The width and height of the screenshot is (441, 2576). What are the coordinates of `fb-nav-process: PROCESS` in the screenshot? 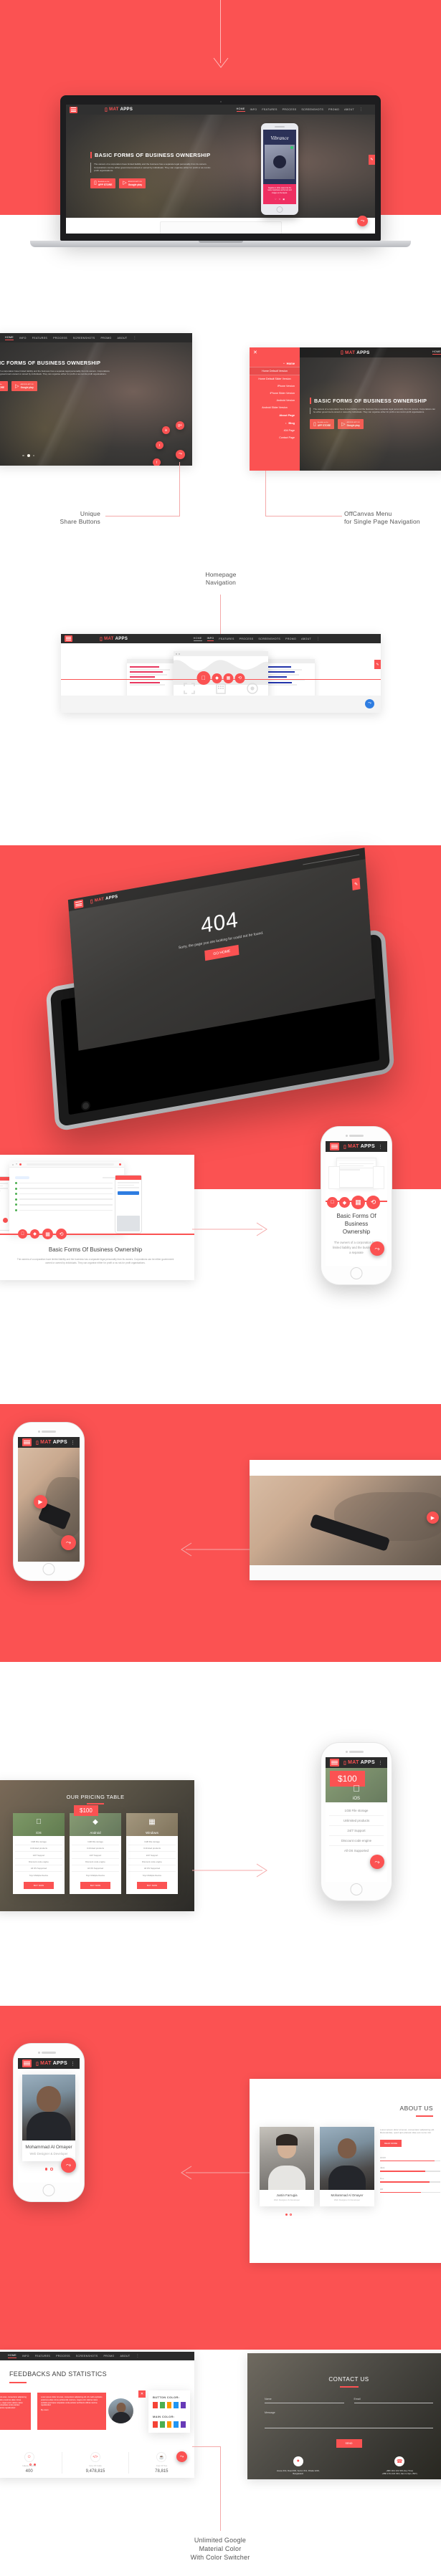 It's located at (63, 2357).